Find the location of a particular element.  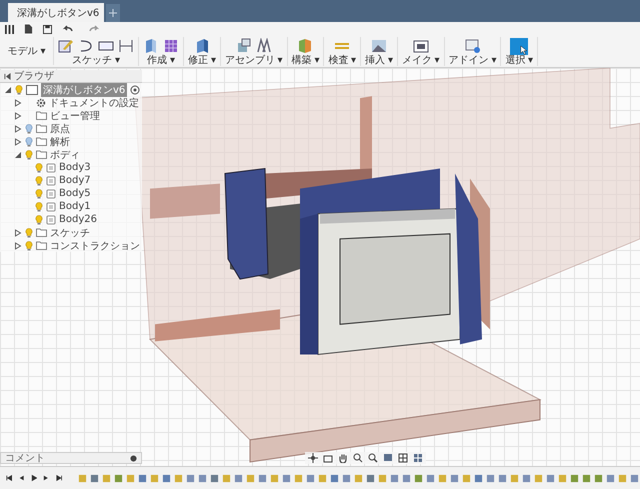

tree-item: ビュー管理 is located at coordinates (75, 115).